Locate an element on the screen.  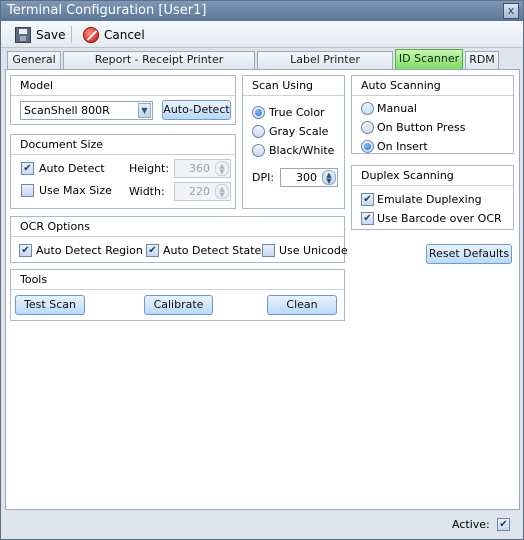
cancel-button: Cancel is located at coordinates (114, 35).